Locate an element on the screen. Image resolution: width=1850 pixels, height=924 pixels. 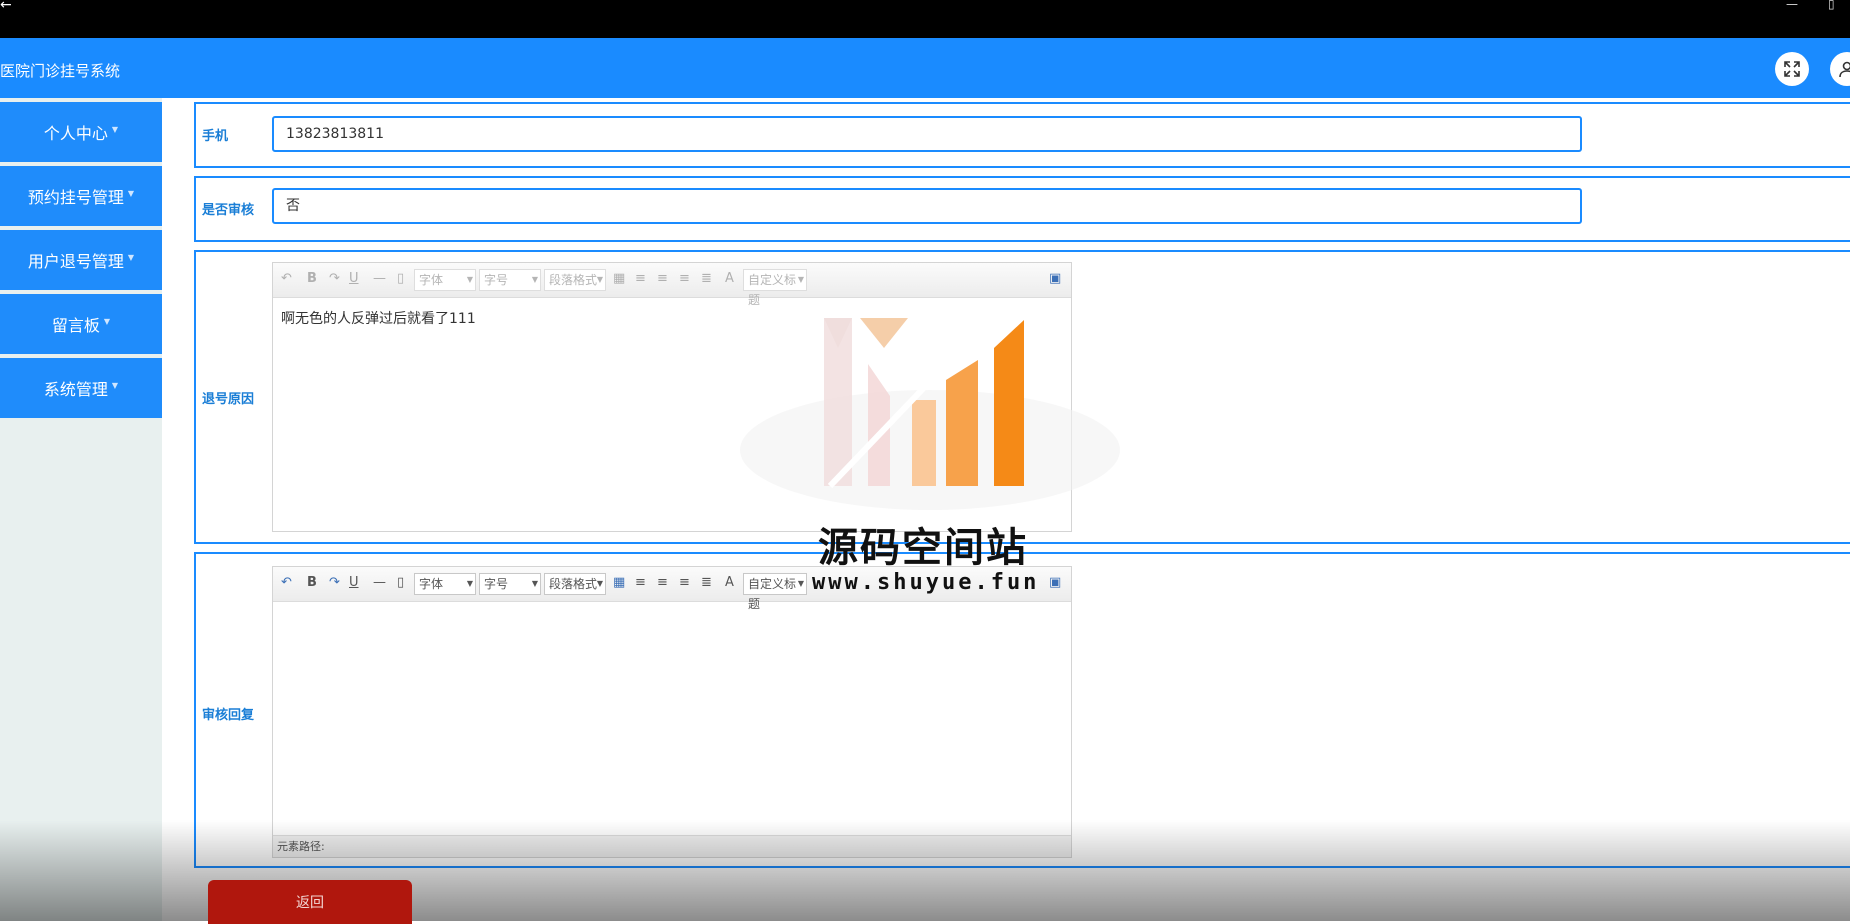
sidebar-item-label: 个人中心 is located at coordinates (76, 132).